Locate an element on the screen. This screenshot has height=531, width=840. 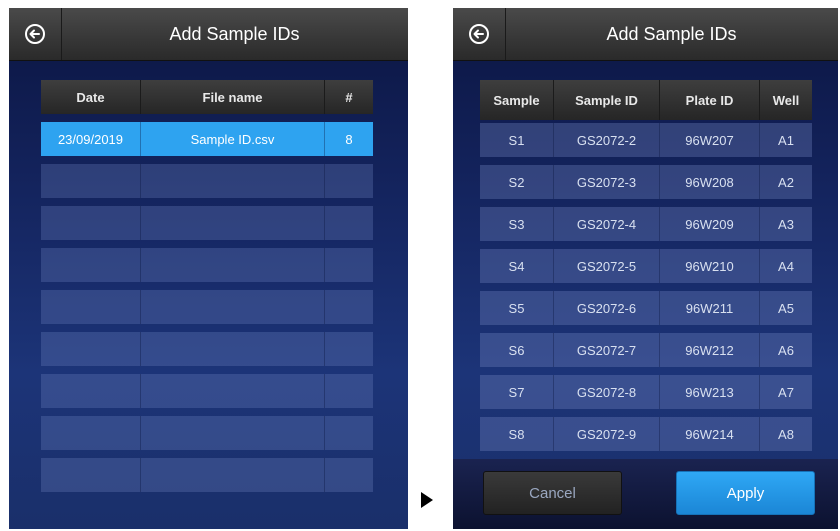
plate-id-cell: 96W213 is located at coordinates (710, 392).